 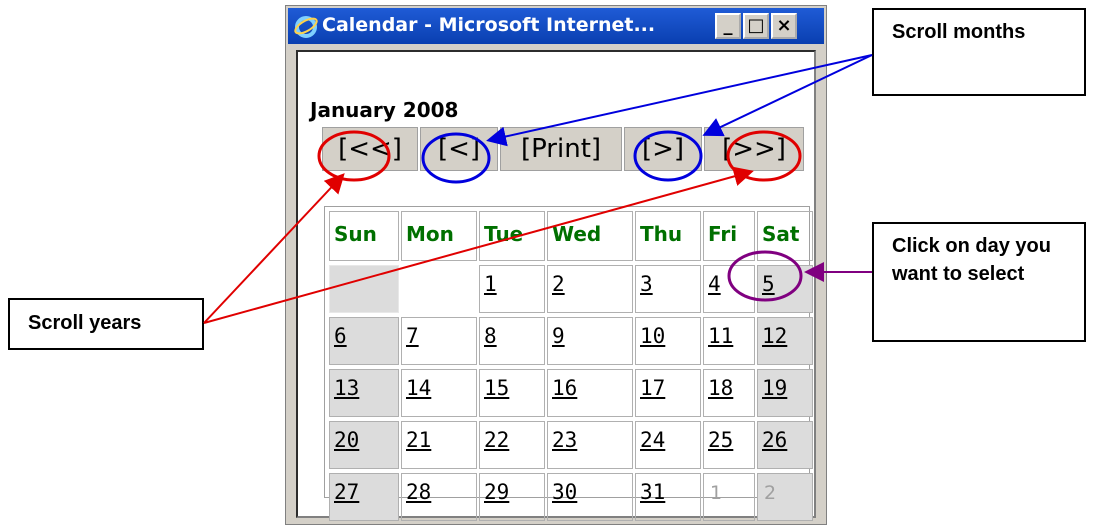 I want to click on next-year-button: [>>], so click(x=754, y=149).